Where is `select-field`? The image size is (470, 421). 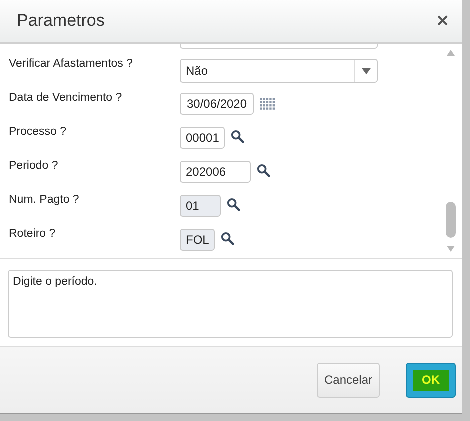 select-field is located at coordinates (279, 46).